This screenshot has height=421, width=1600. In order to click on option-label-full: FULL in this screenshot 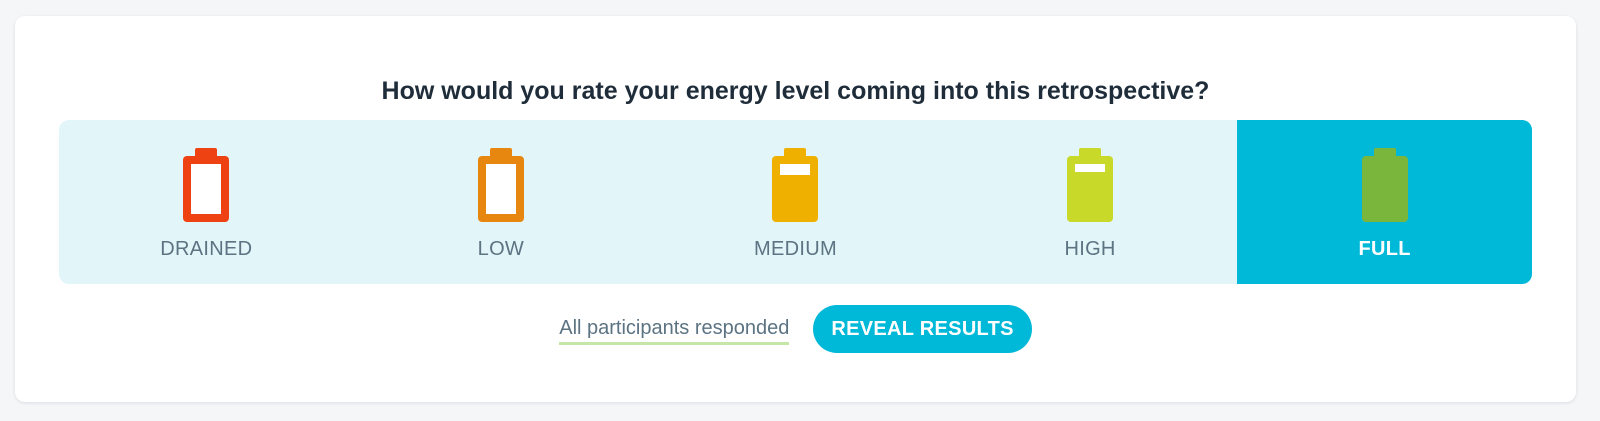, I will do `click(1384, 249)`.